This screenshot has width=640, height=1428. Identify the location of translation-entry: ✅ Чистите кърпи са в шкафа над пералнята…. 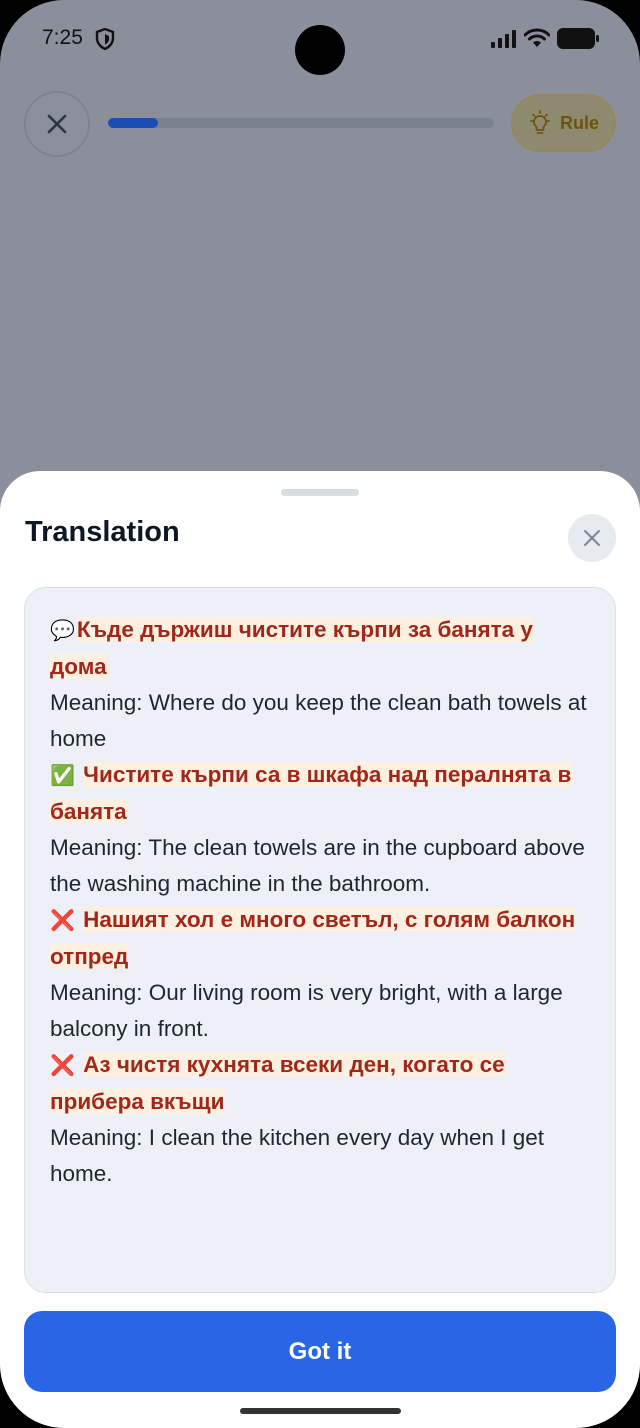
(320, 829).